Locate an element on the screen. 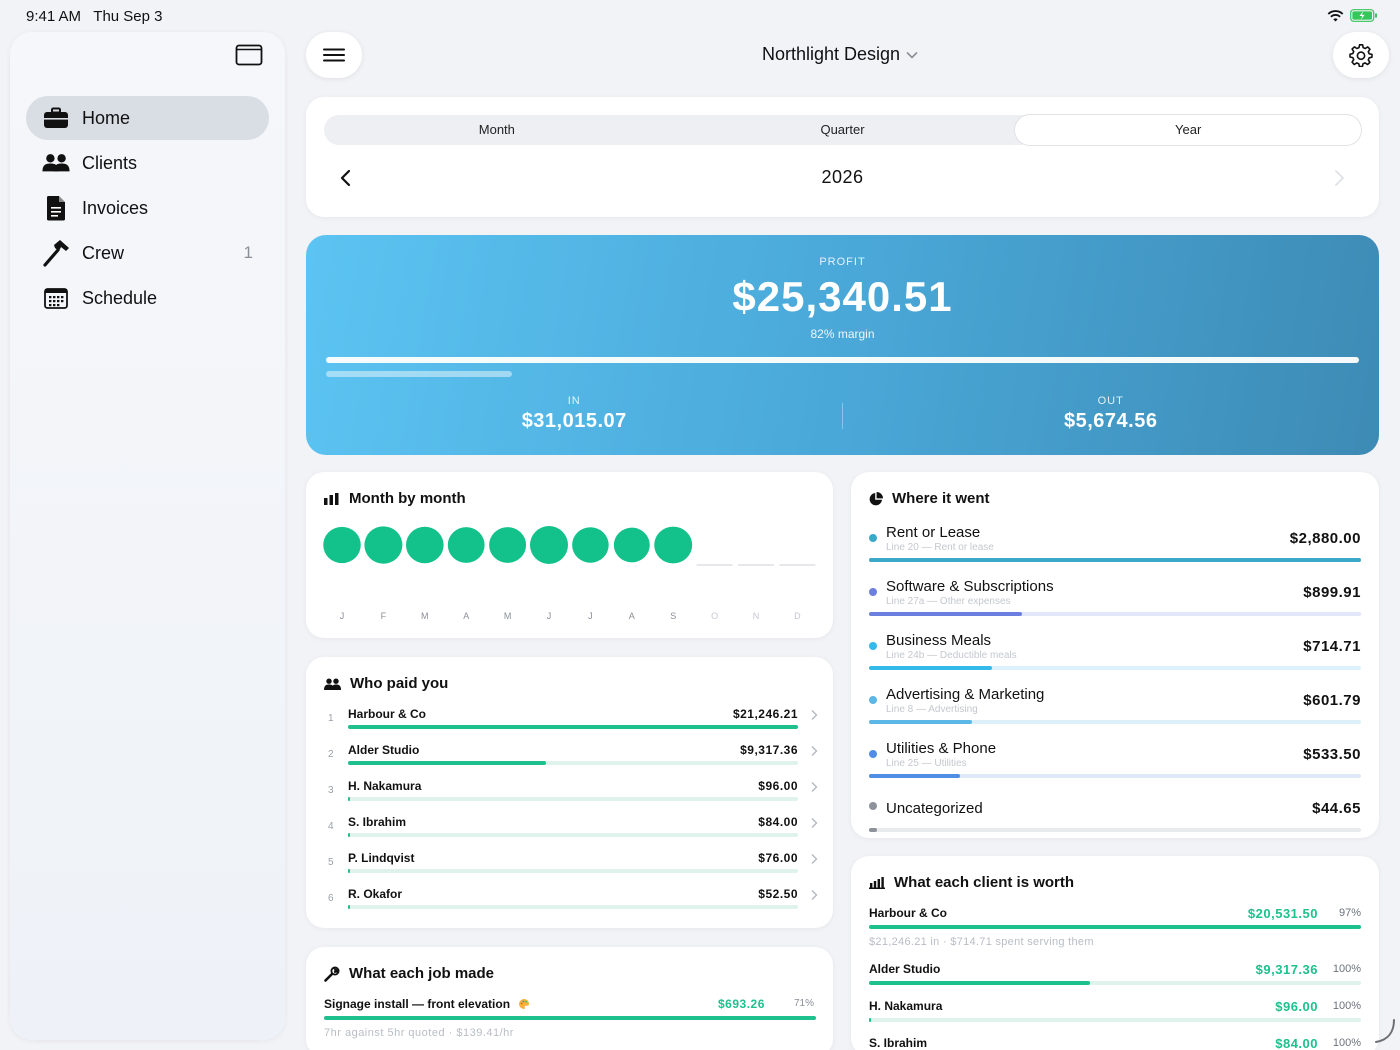  client-bar-fill is located at coordinates (870, 1020).